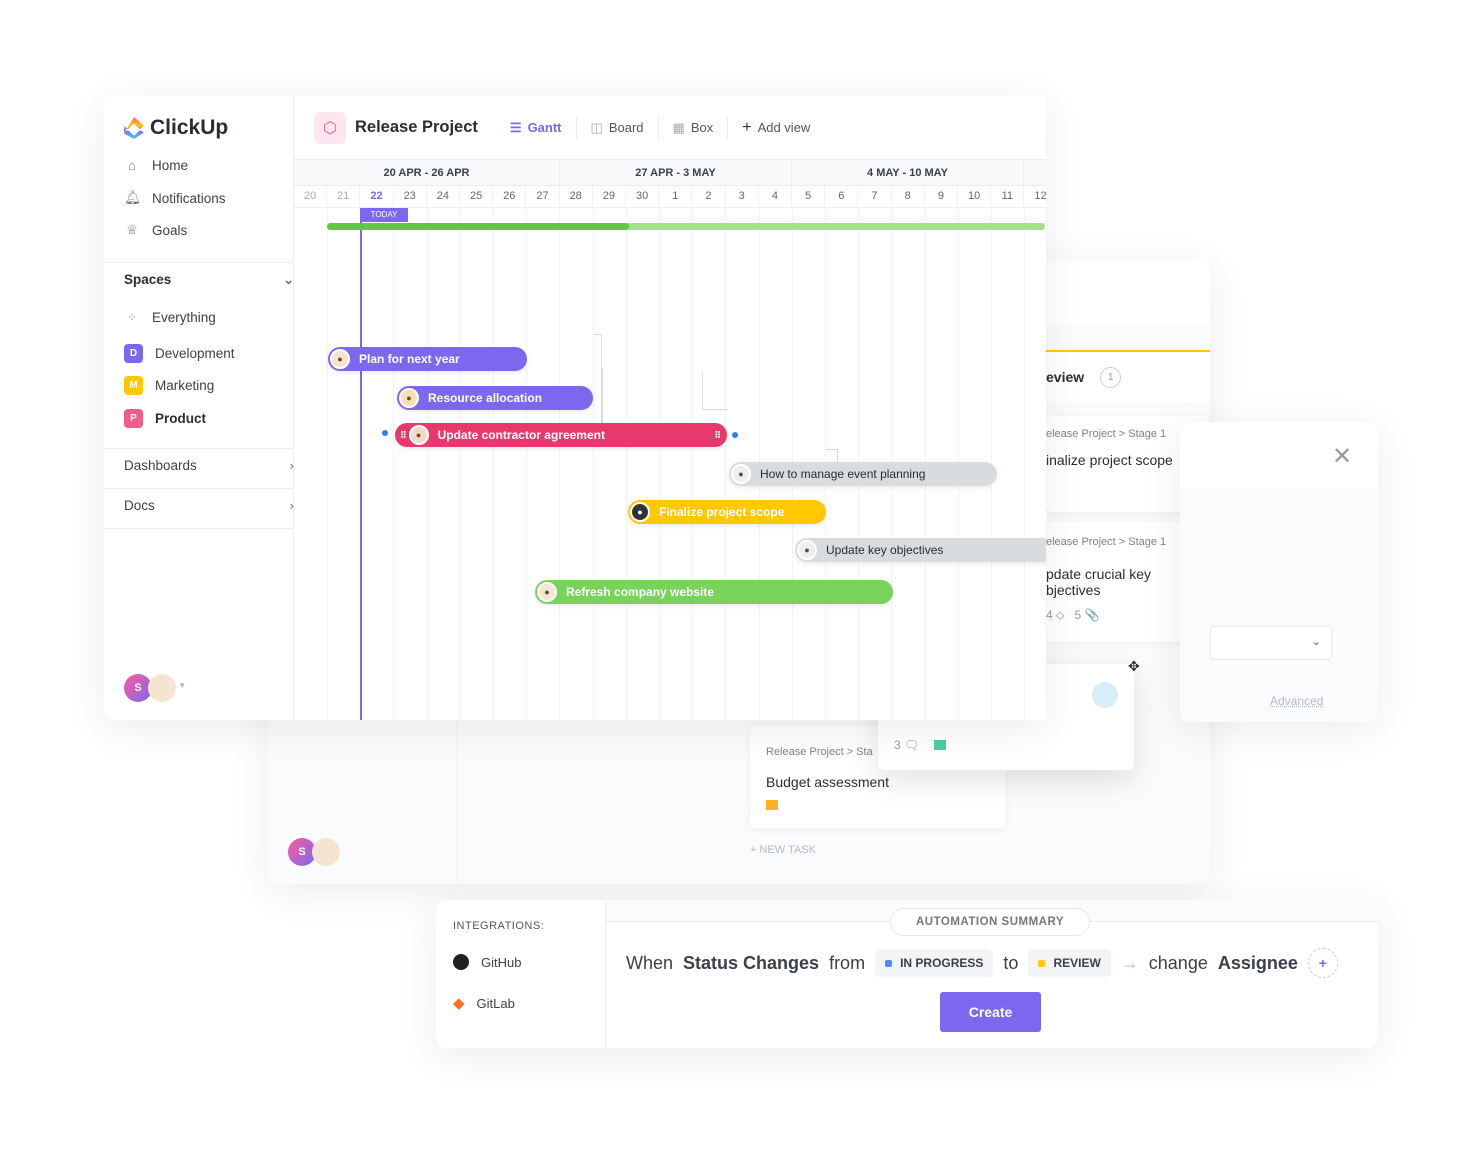  I want to click on tab-label: Box, so click(702, 127).